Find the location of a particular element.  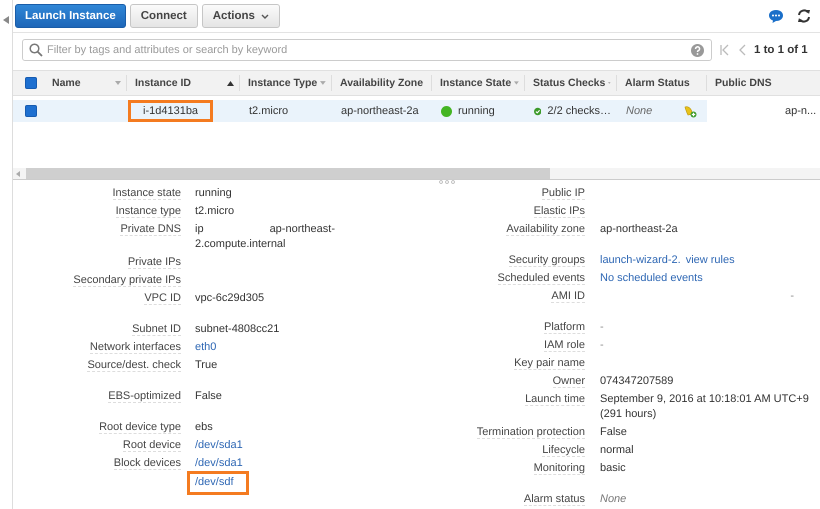

field-value: September 9, 2016 at 10:18:01 AM UTC+9 is located at coordinates (704, 399).